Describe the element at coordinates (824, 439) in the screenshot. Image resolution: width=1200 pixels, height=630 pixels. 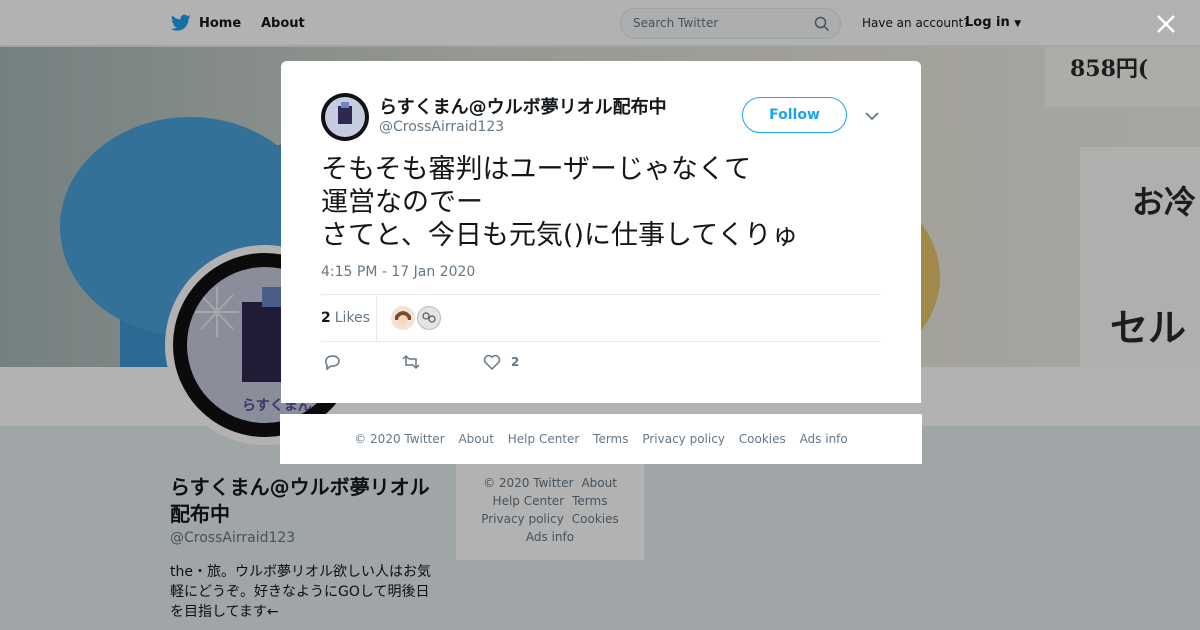
I see `footer-link: Ads info` at that location.